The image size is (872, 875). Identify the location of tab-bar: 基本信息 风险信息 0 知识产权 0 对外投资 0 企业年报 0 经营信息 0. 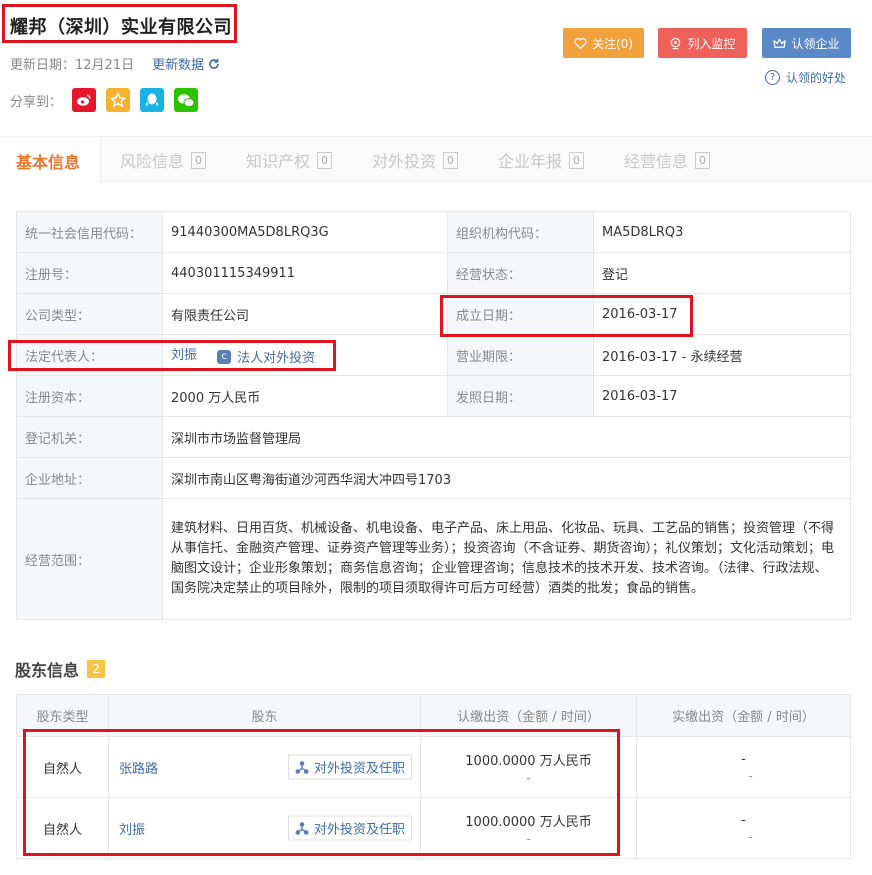
(436, 160).